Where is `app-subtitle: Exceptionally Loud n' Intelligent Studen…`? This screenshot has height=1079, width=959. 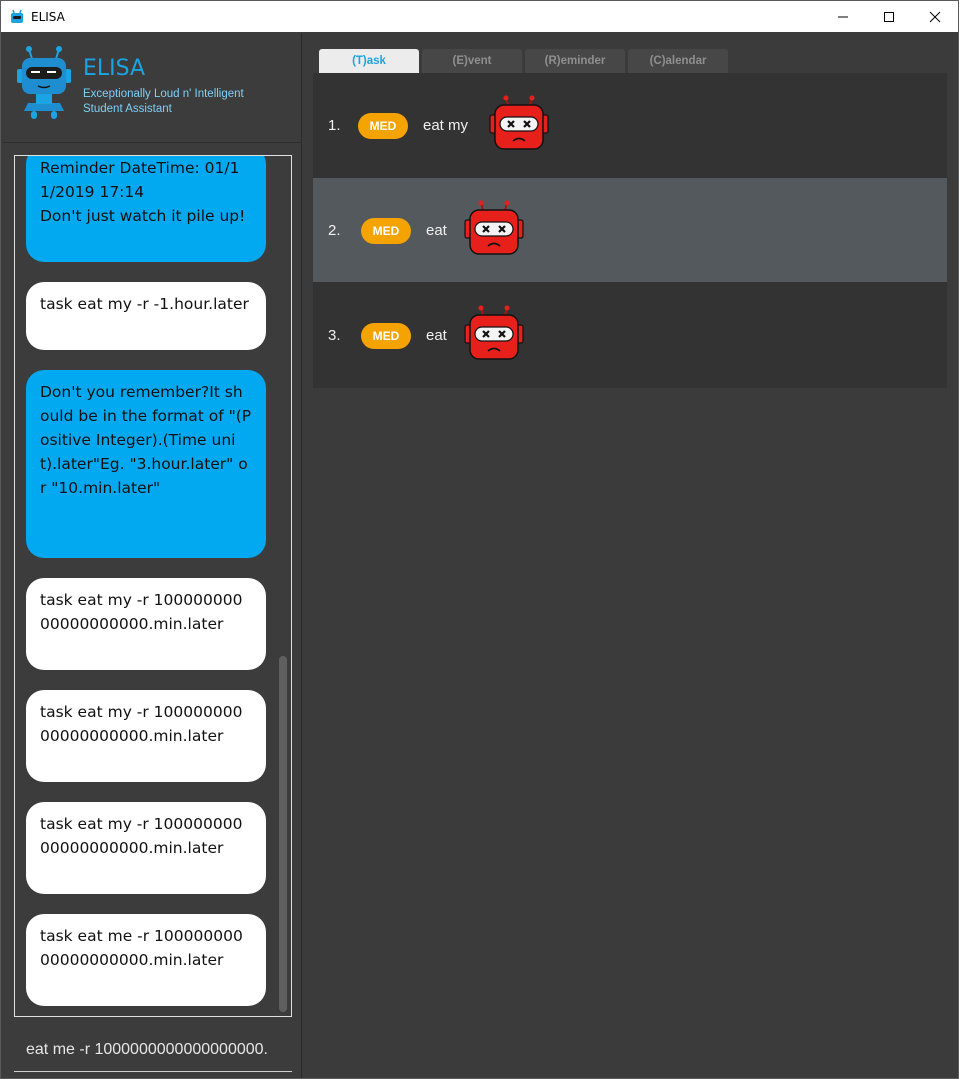 app-subtitle: Exceptionally Loud n' Intelligent Studen… is located at coordinates (163, 101).